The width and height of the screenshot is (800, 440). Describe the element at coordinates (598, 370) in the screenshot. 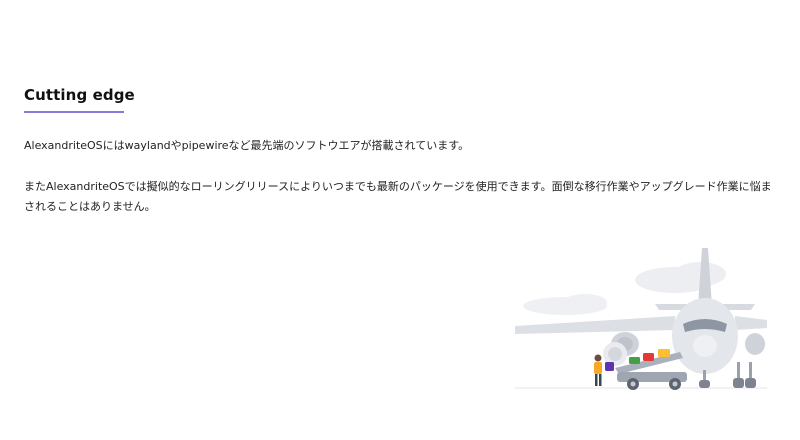

I see `worker-icon` at that location.